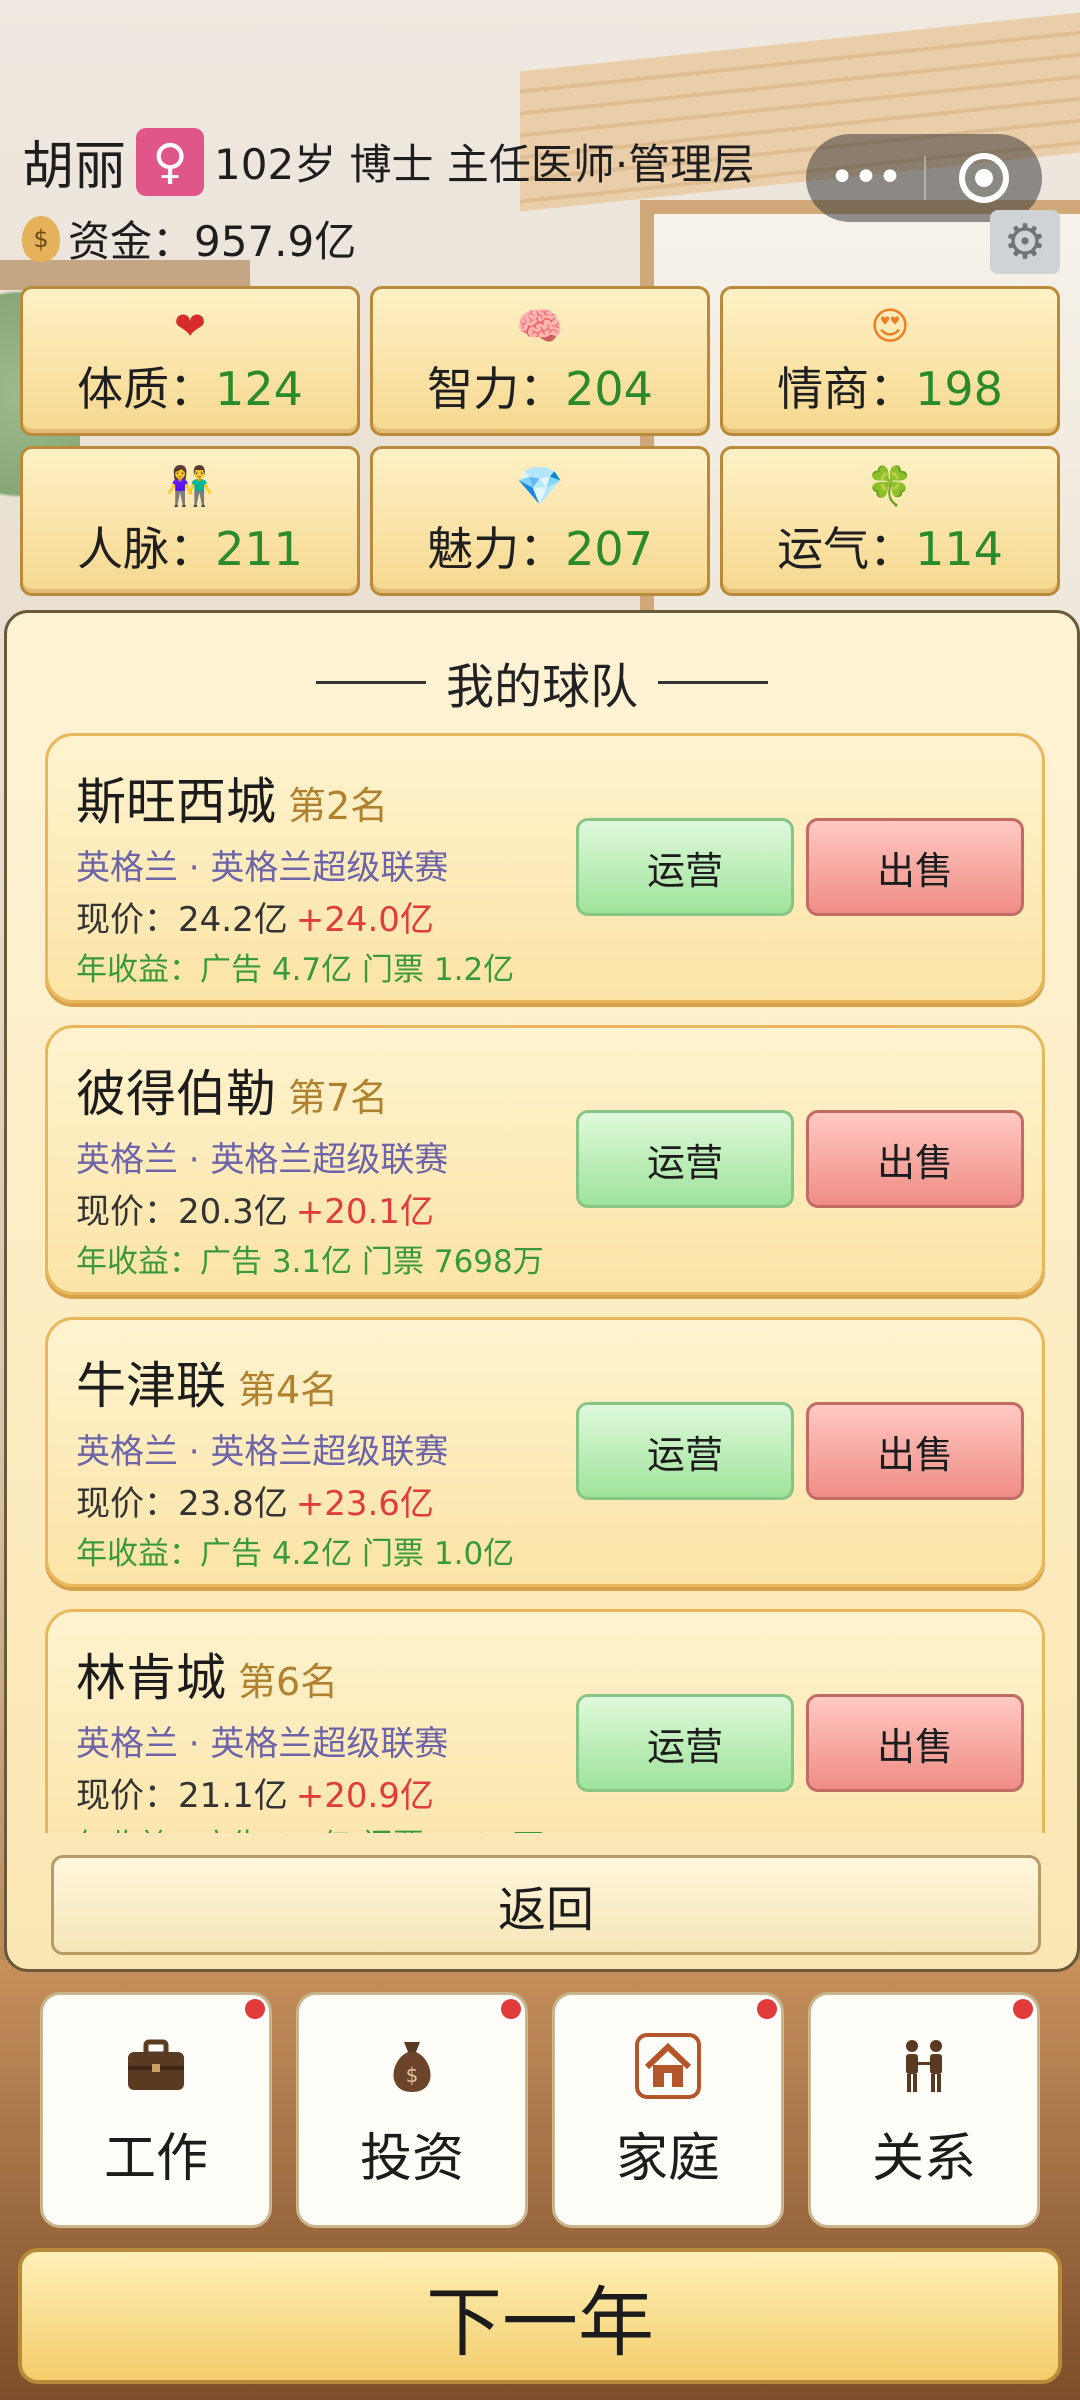 This screenshot has height=2400, width=1080. I want to click on nav-label: 投资, so click(411, 2158).